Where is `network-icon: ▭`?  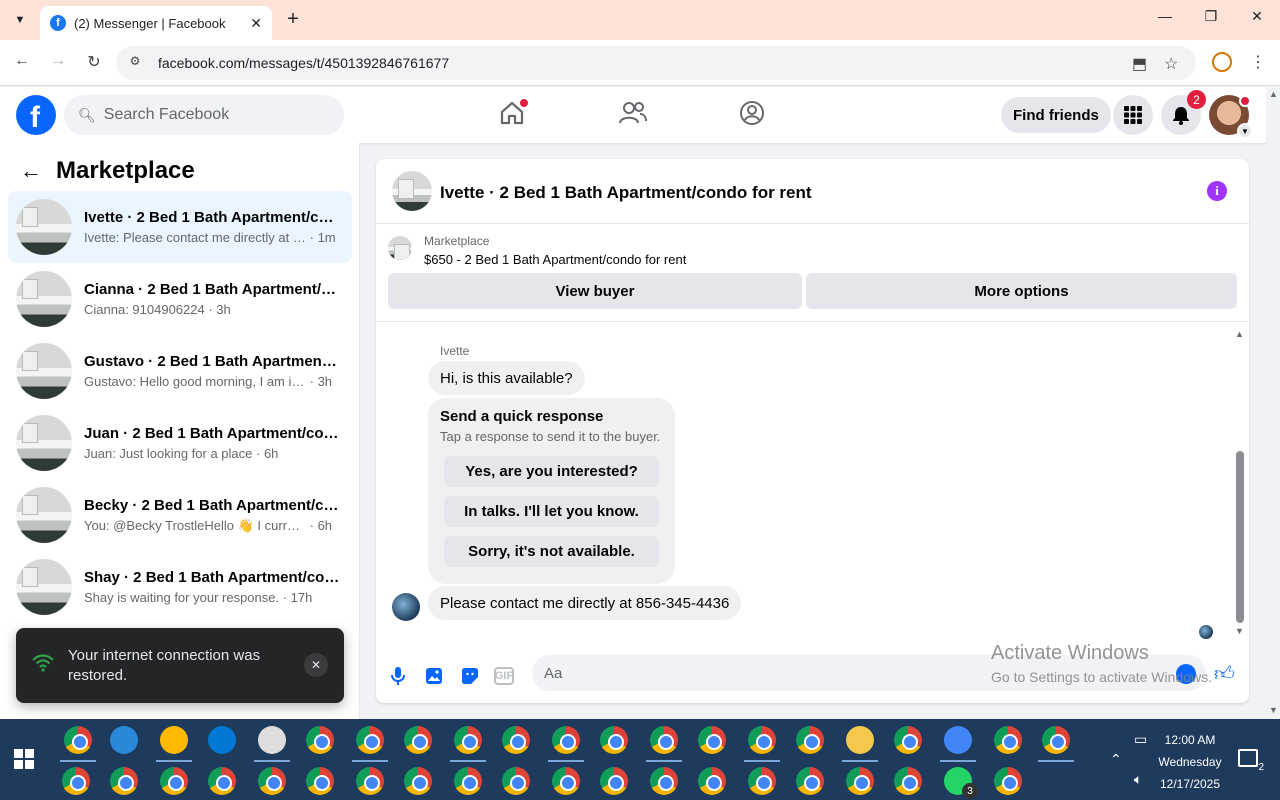
network-icon: ▭ is located at coordinates (1140, 739).